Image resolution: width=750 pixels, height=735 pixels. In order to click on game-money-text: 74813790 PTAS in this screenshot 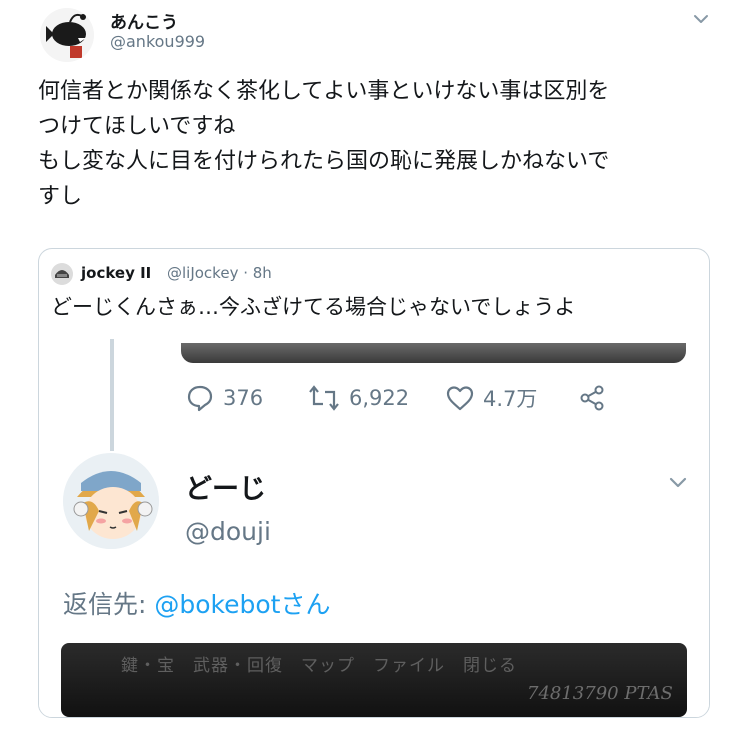, I will do `click(600, 693)`.